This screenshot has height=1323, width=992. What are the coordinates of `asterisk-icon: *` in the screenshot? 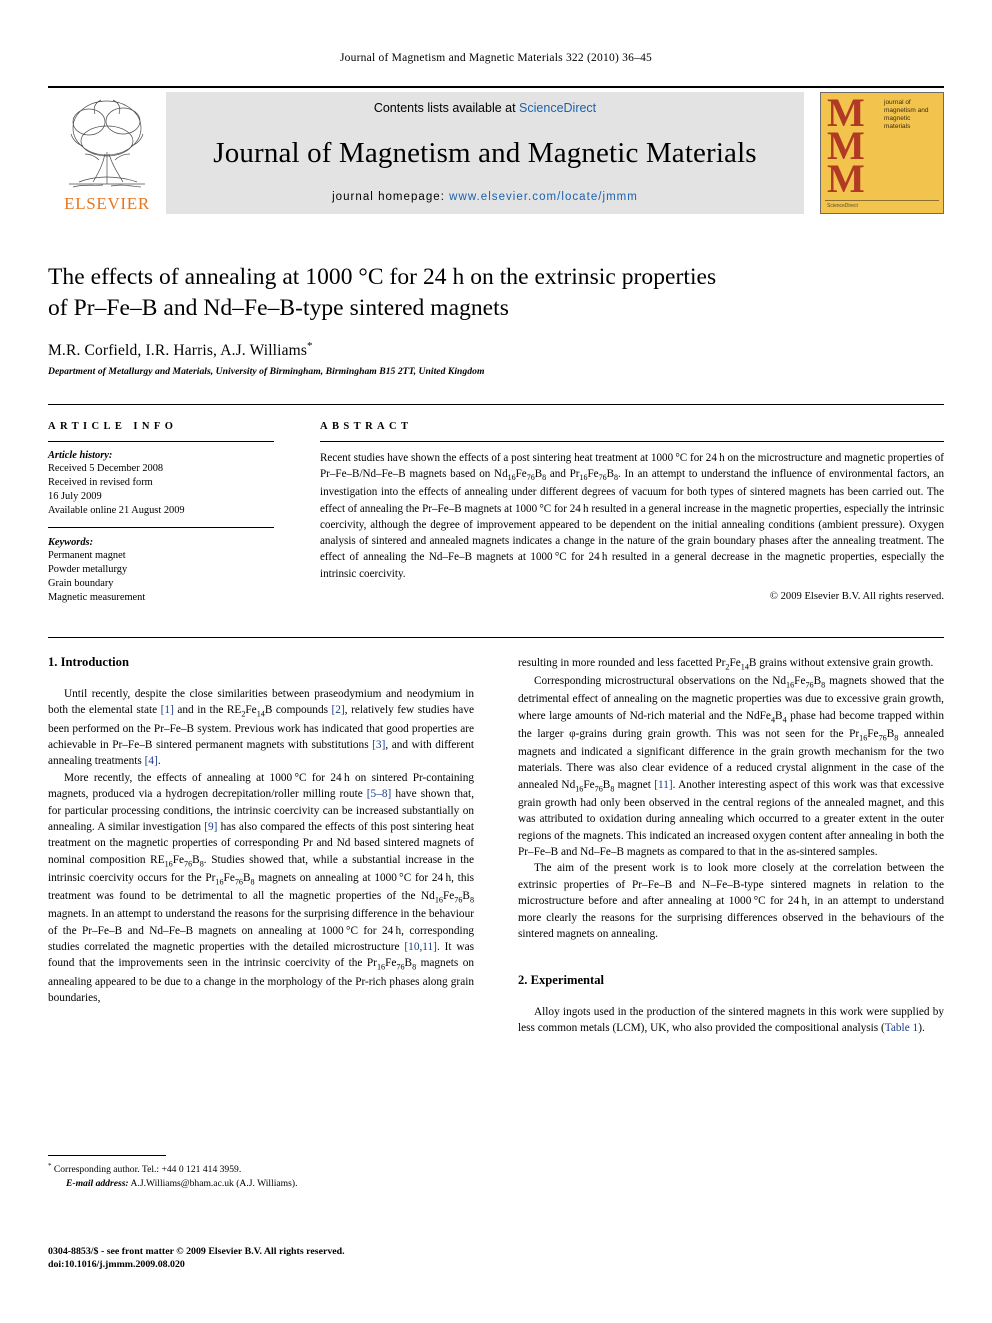 It's located at (50, 1166).